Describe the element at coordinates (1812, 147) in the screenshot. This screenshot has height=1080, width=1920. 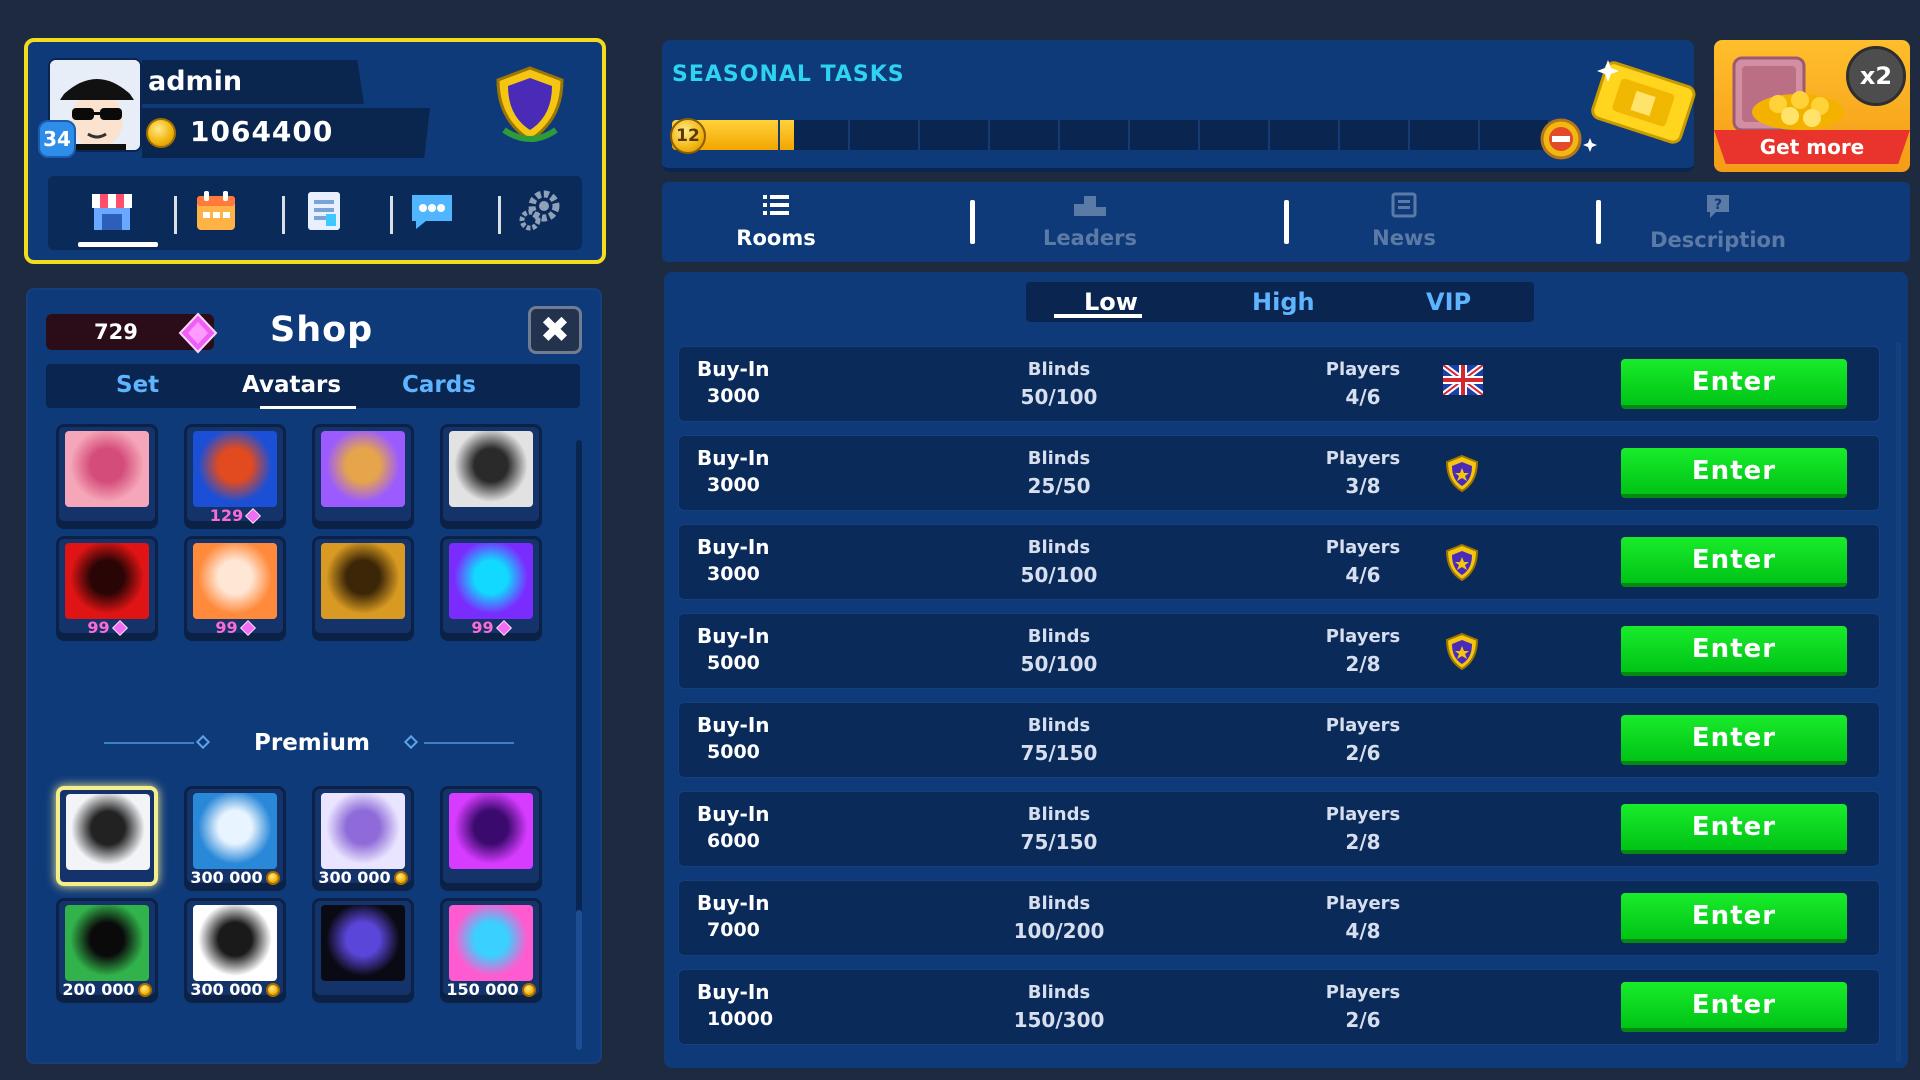
I see `get-more-button: Get more` at that location.